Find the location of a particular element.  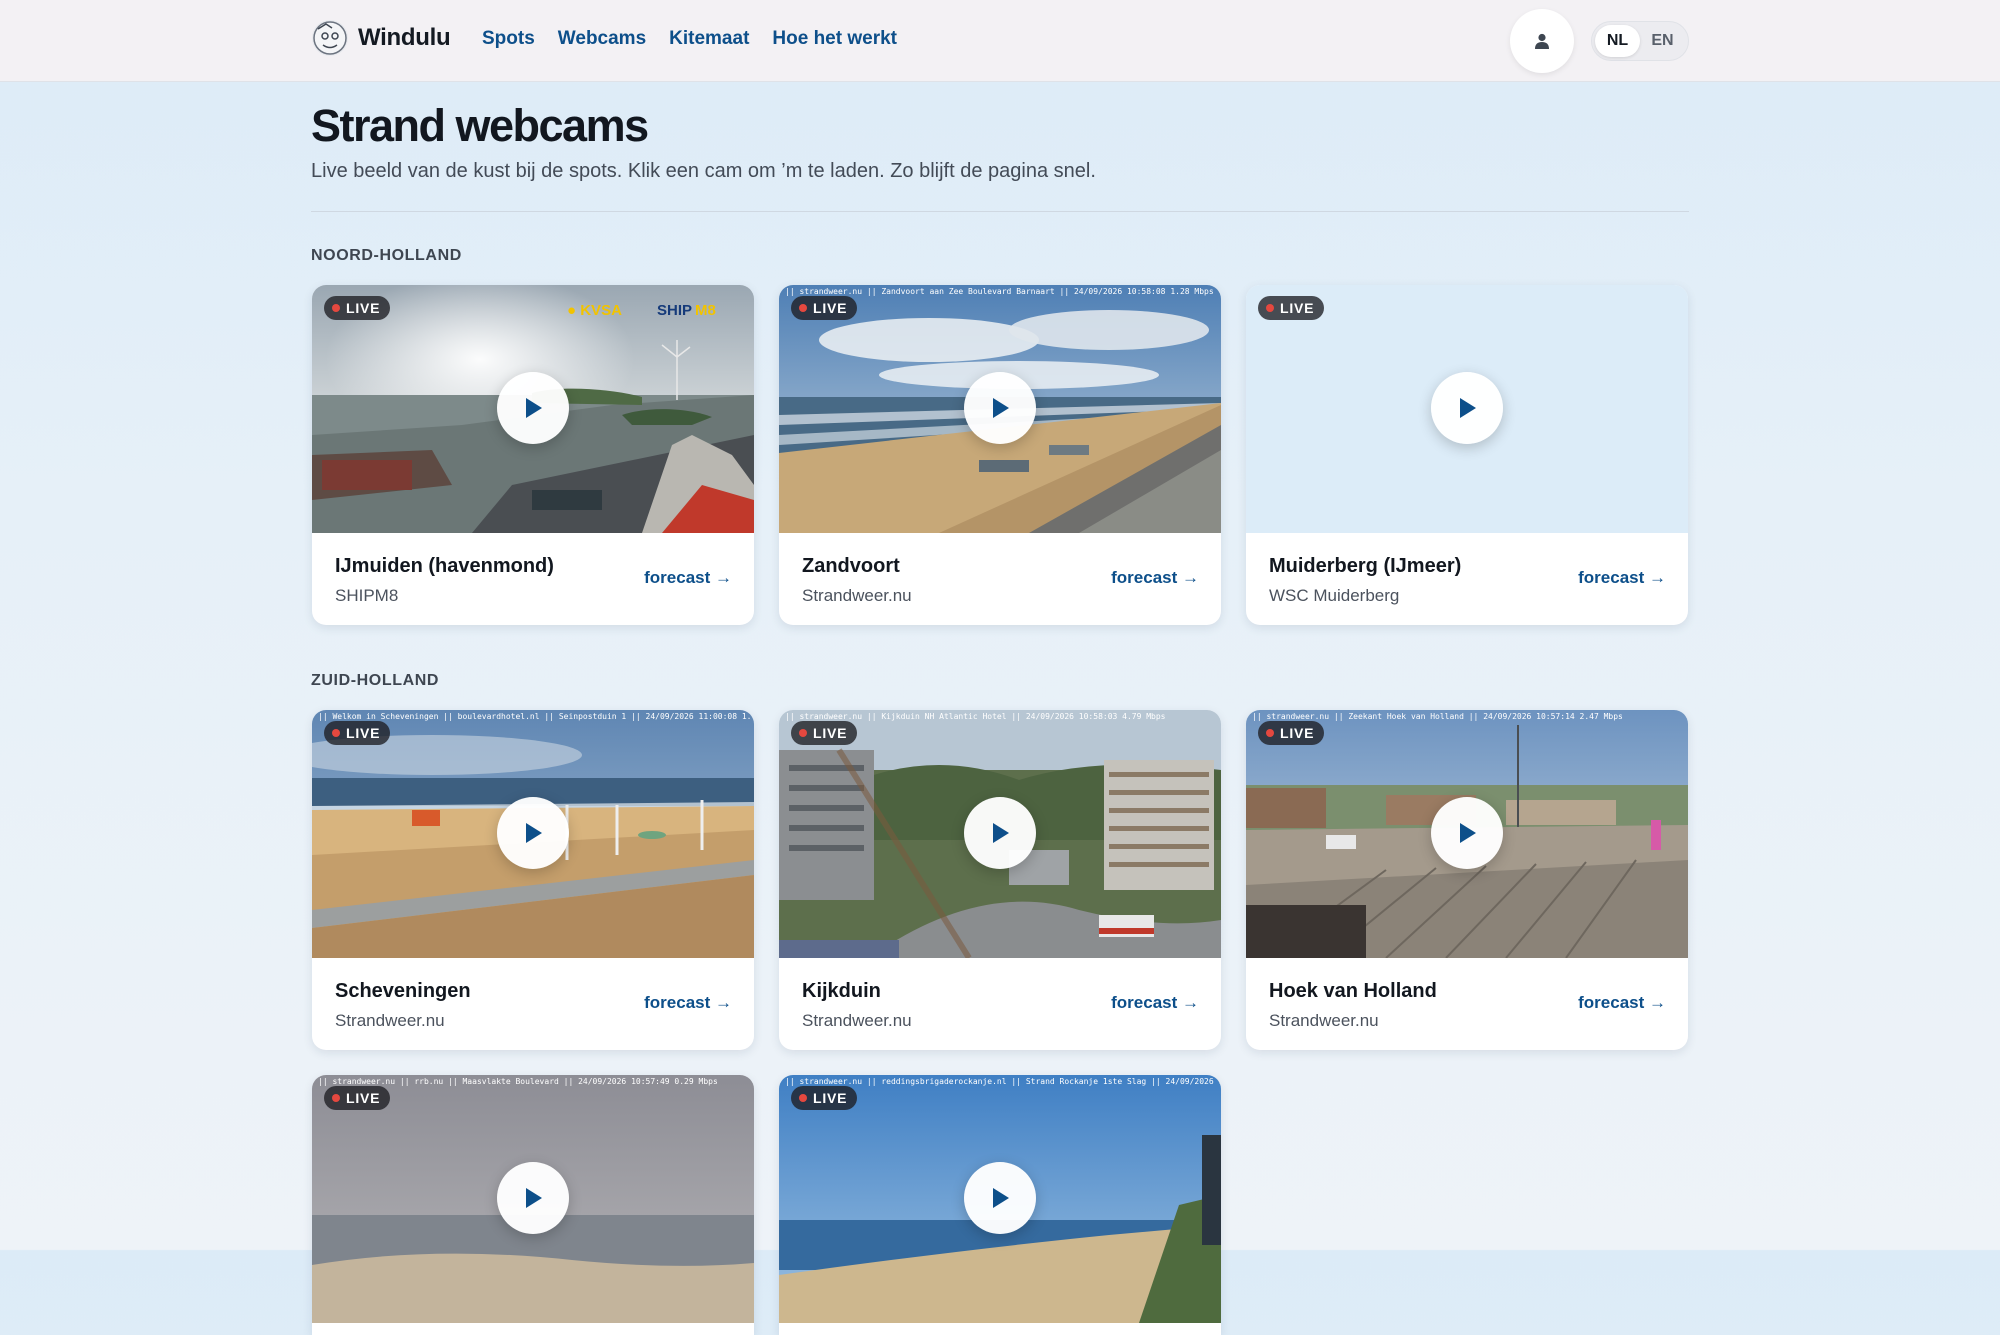

main-nav: Spots Webcams Kitemaat Hoe het werkt is located at coordinates (689, 39).